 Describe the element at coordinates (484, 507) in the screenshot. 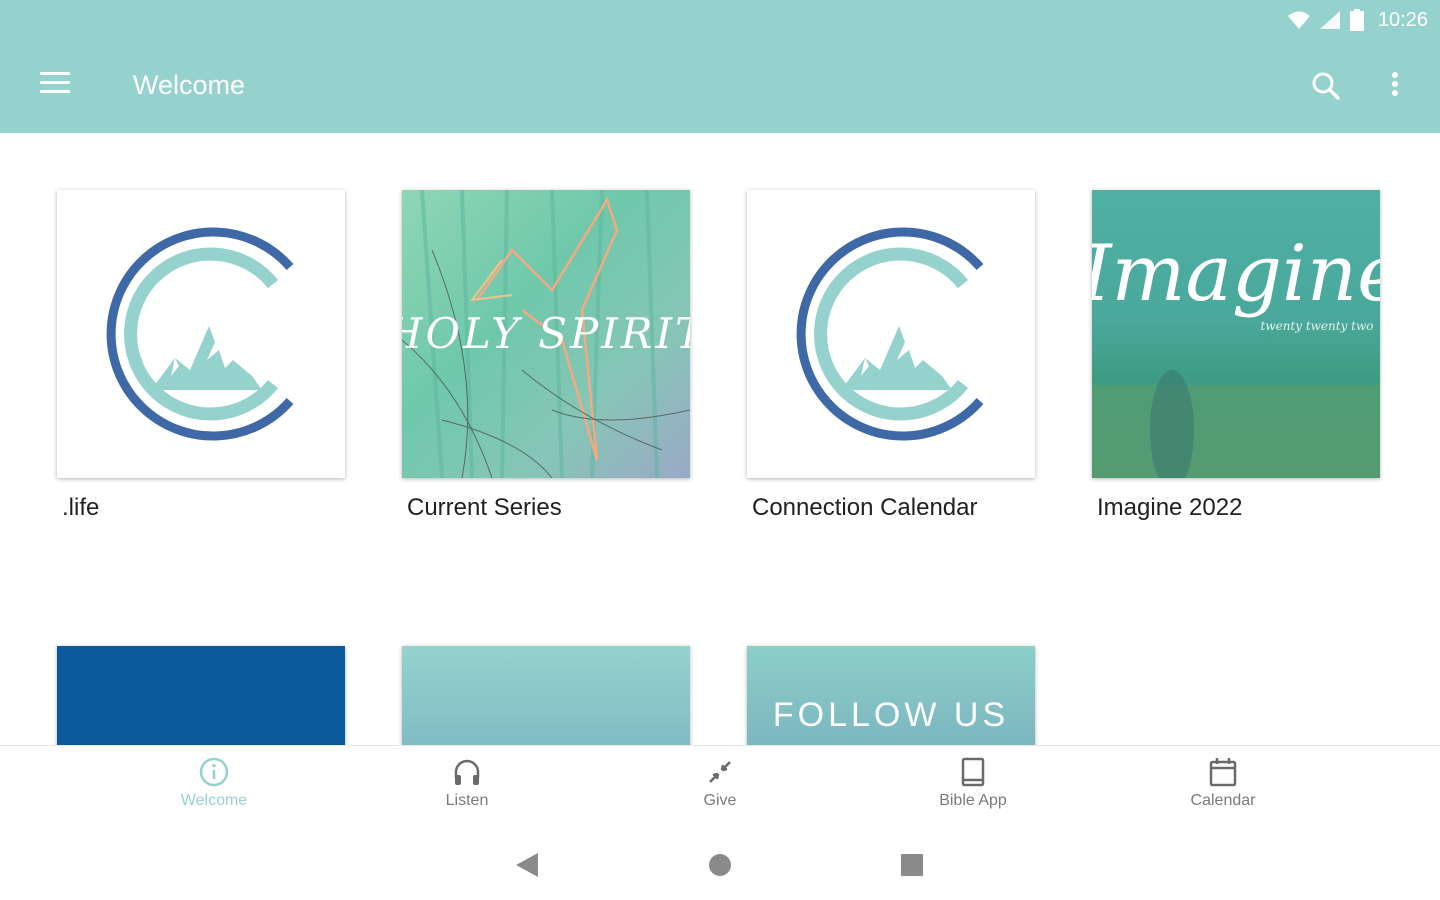

I see `card-label: Current Series` at that location.